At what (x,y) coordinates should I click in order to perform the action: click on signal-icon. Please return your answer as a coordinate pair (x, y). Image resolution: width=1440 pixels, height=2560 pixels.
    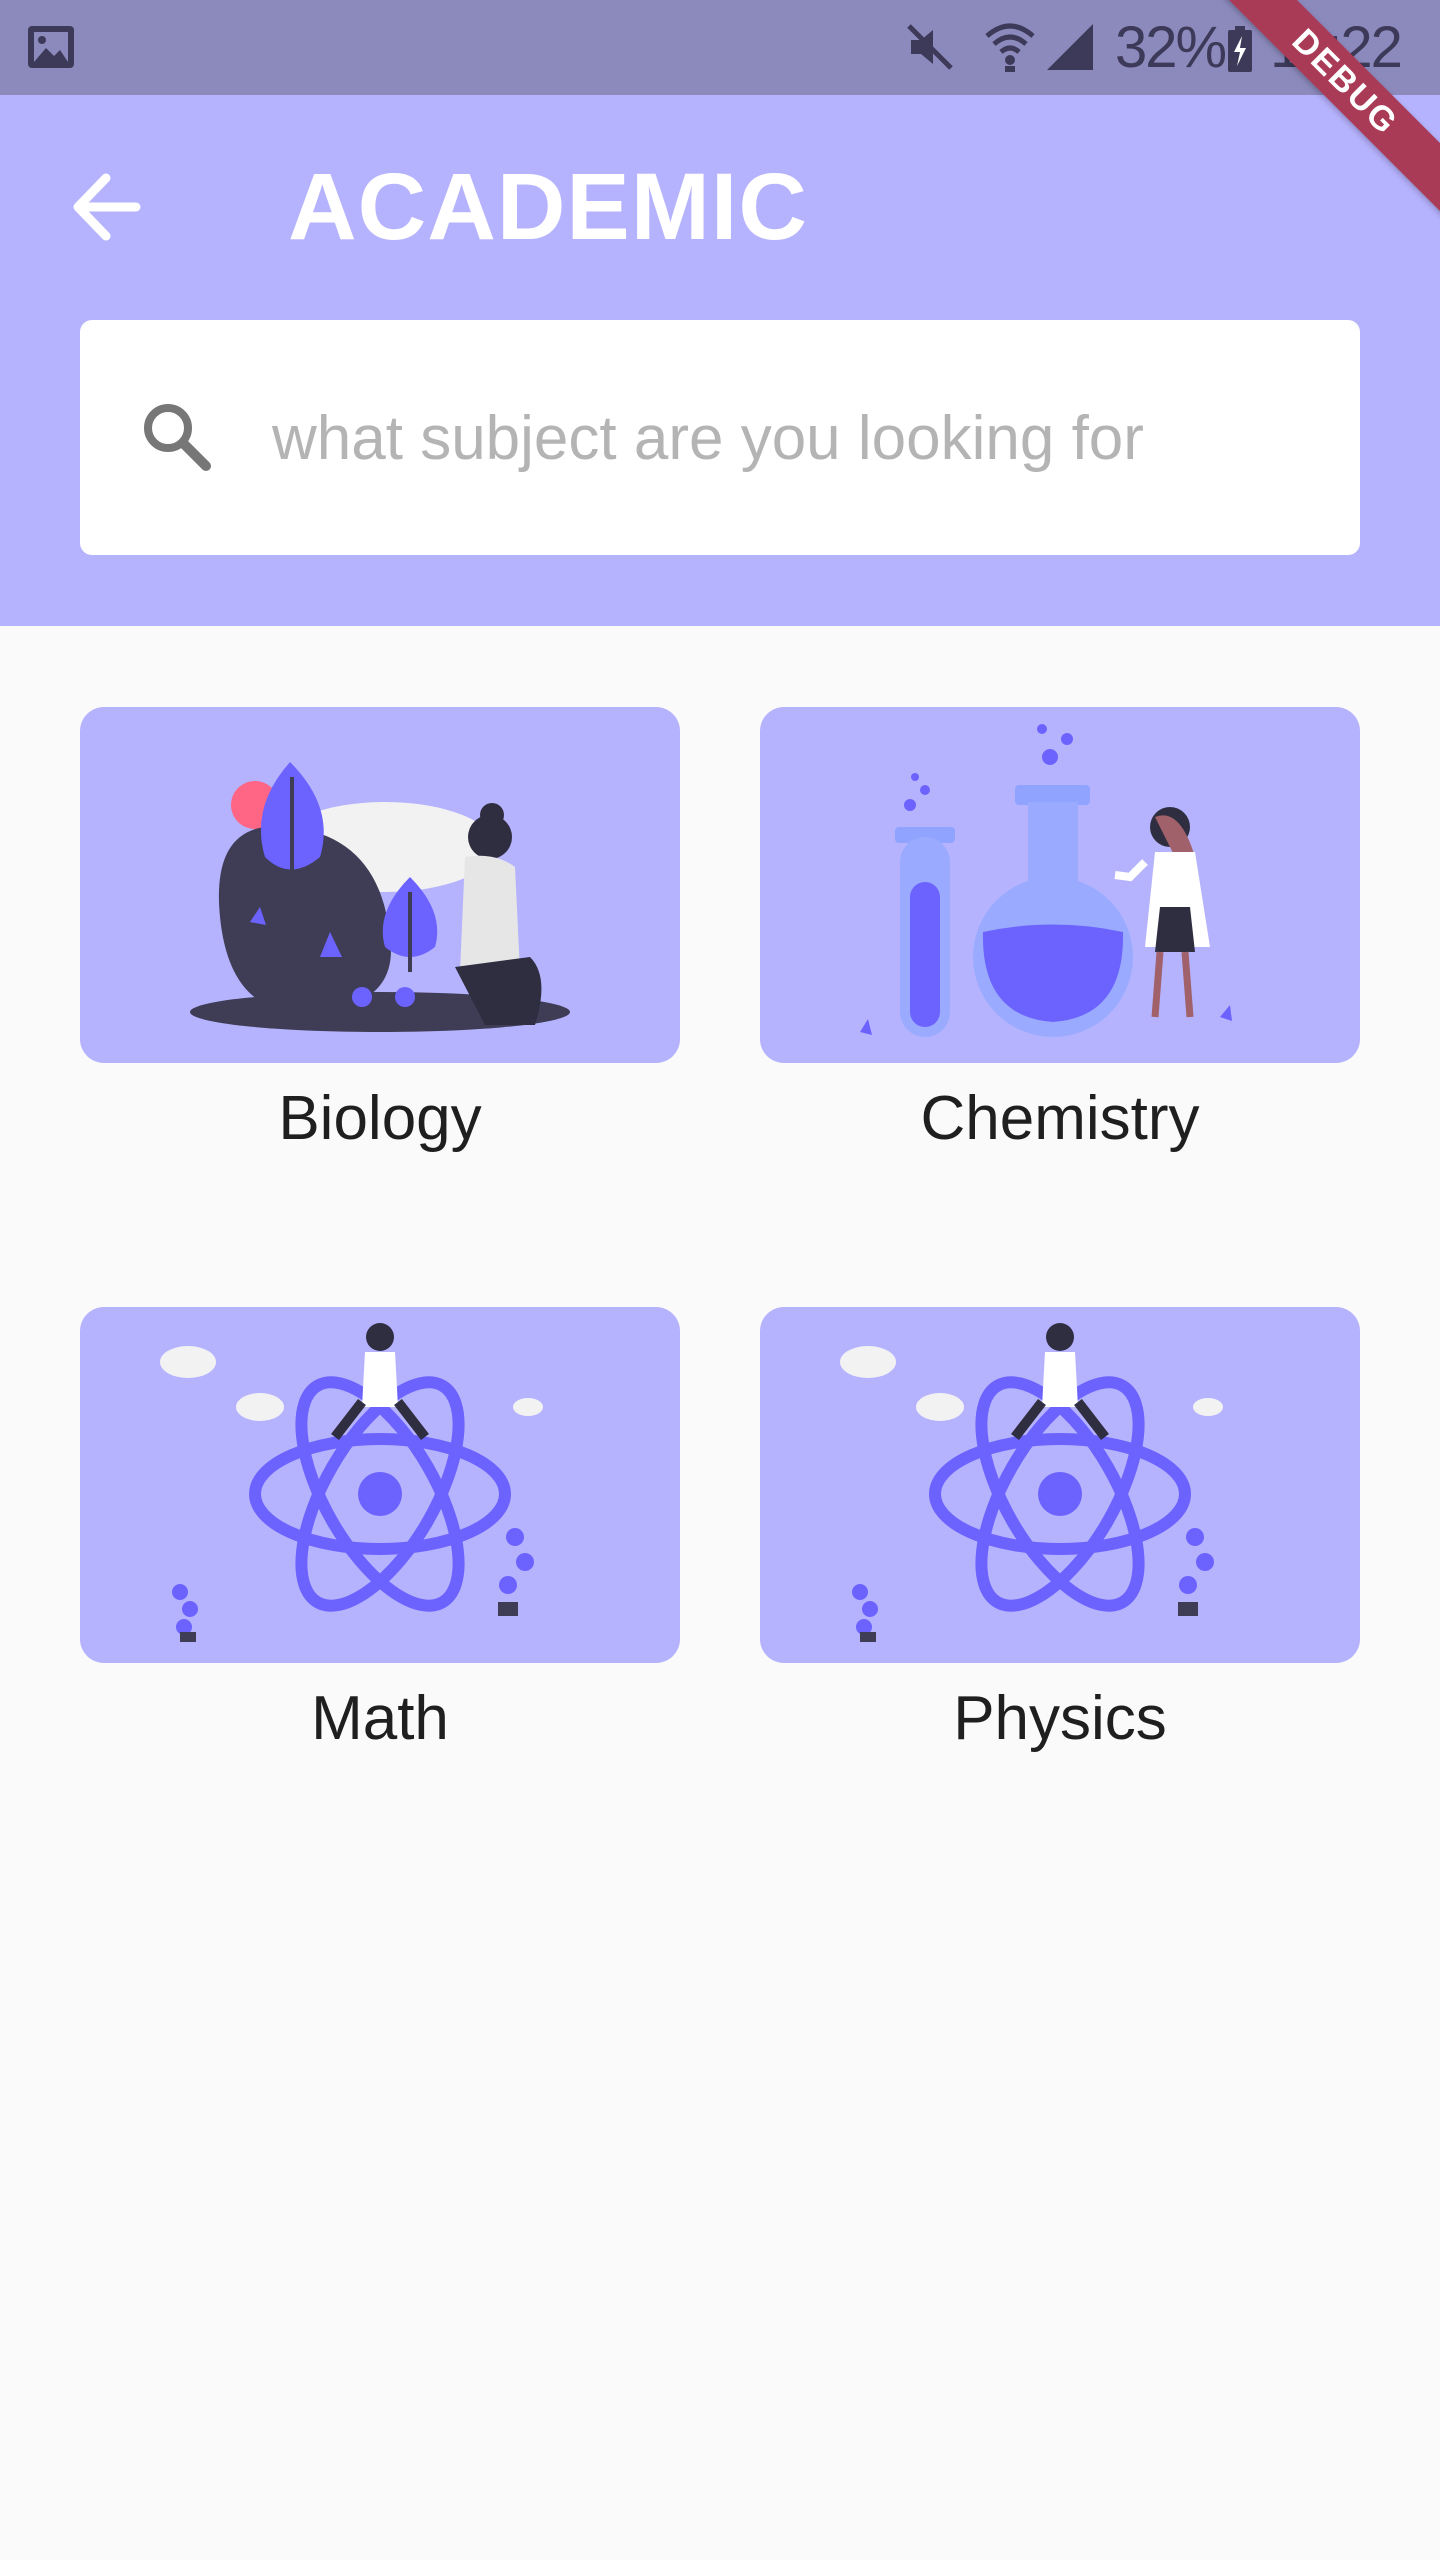
    Looking at the image, I should click on (1071, 49).